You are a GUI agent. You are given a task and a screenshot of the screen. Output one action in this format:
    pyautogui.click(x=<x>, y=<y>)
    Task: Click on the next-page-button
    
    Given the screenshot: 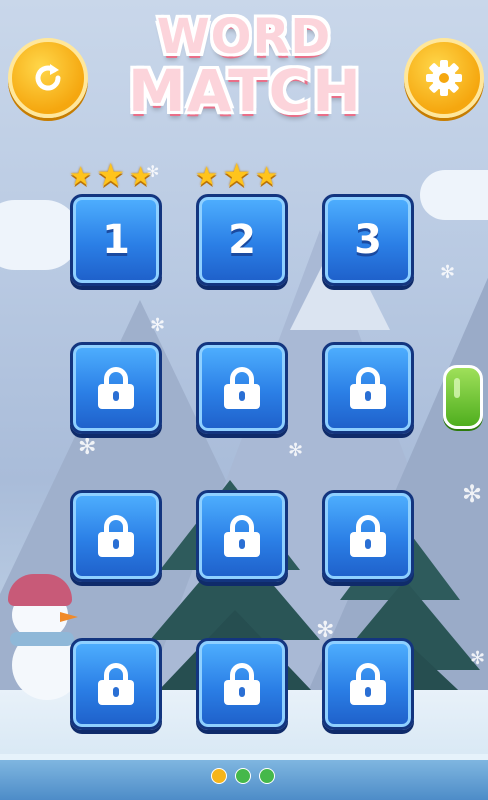 What is the action you would take?
    pyautogui.click(x=463, y=397)
    